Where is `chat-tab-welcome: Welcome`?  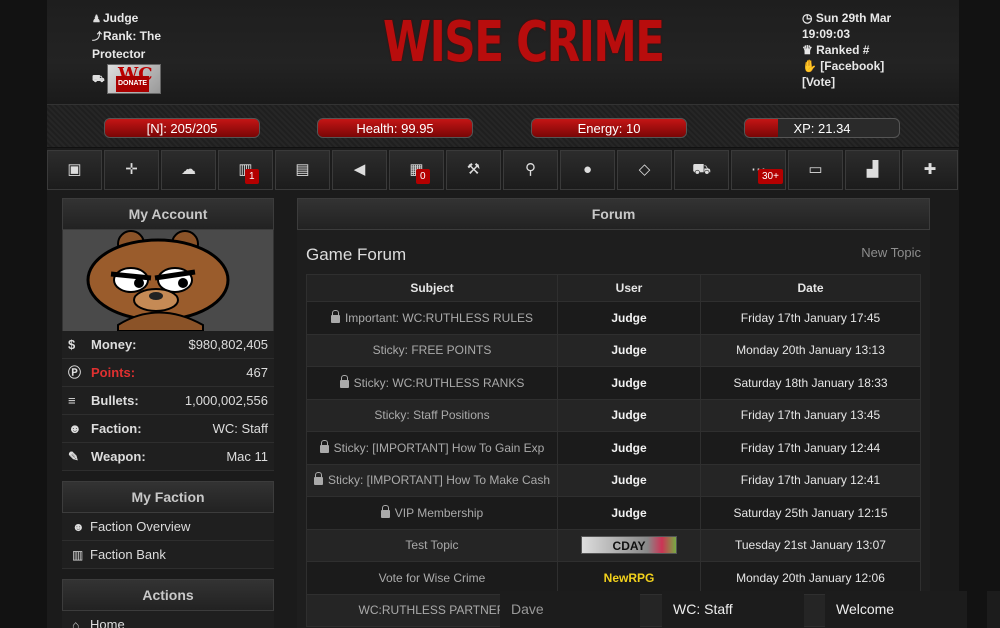 chat-tab-welcome: Welcome is located at coordinates (896, 609).